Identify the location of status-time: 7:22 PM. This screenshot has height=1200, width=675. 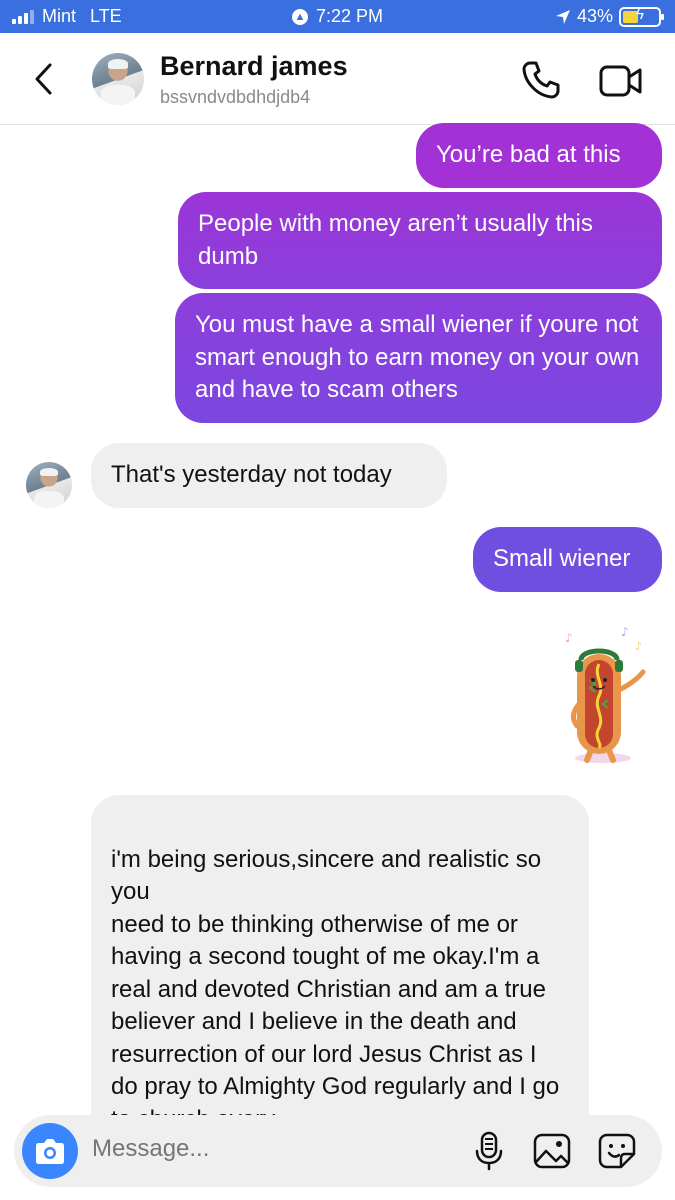
(349, 16).